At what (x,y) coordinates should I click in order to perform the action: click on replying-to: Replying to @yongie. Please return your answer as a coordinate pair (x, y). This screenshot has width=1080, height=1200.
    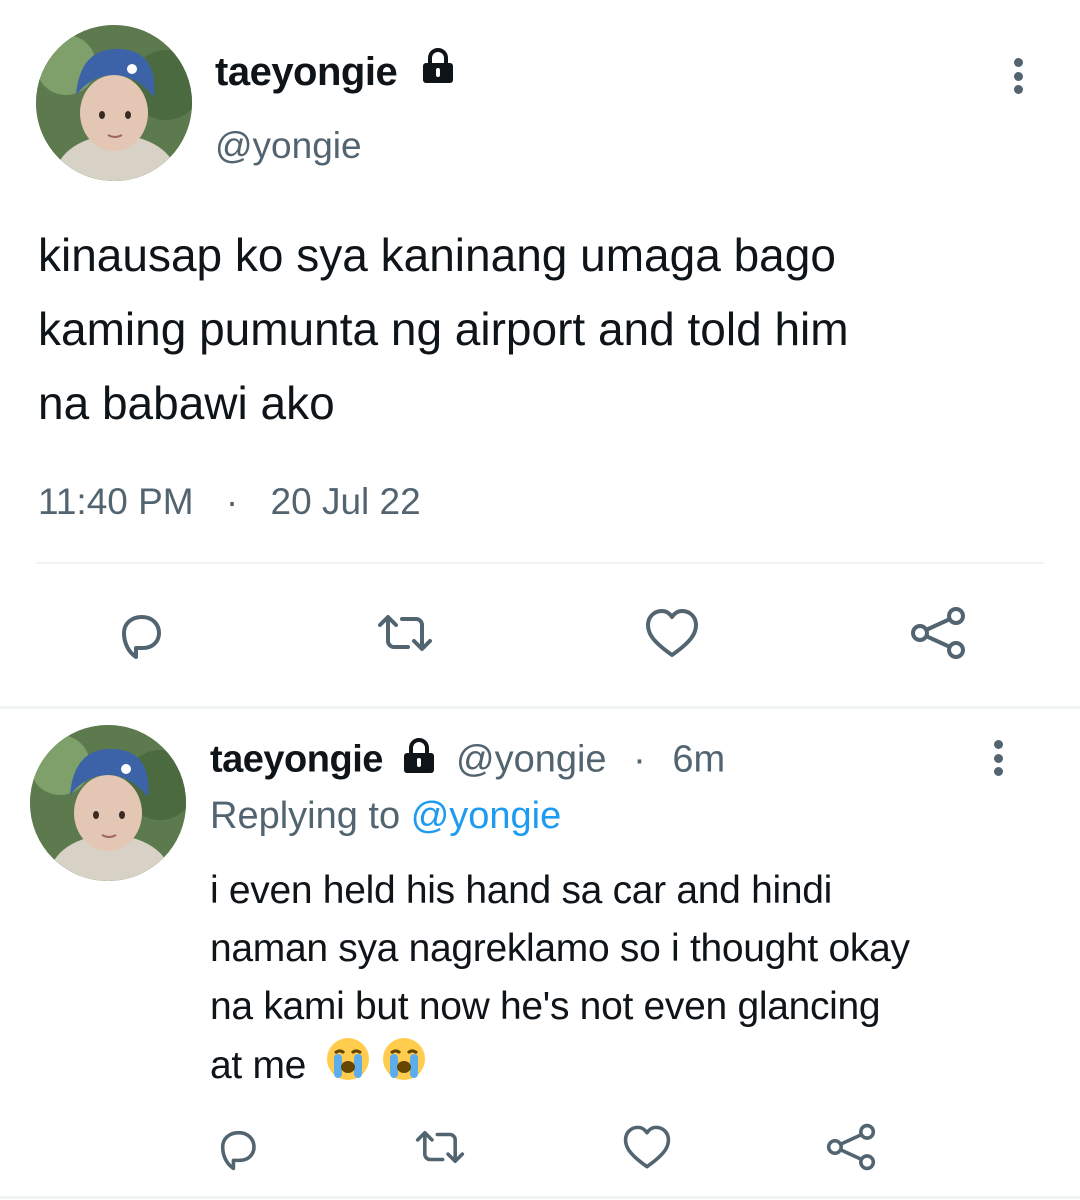
    Looking at the image, I should click on (385, 816).